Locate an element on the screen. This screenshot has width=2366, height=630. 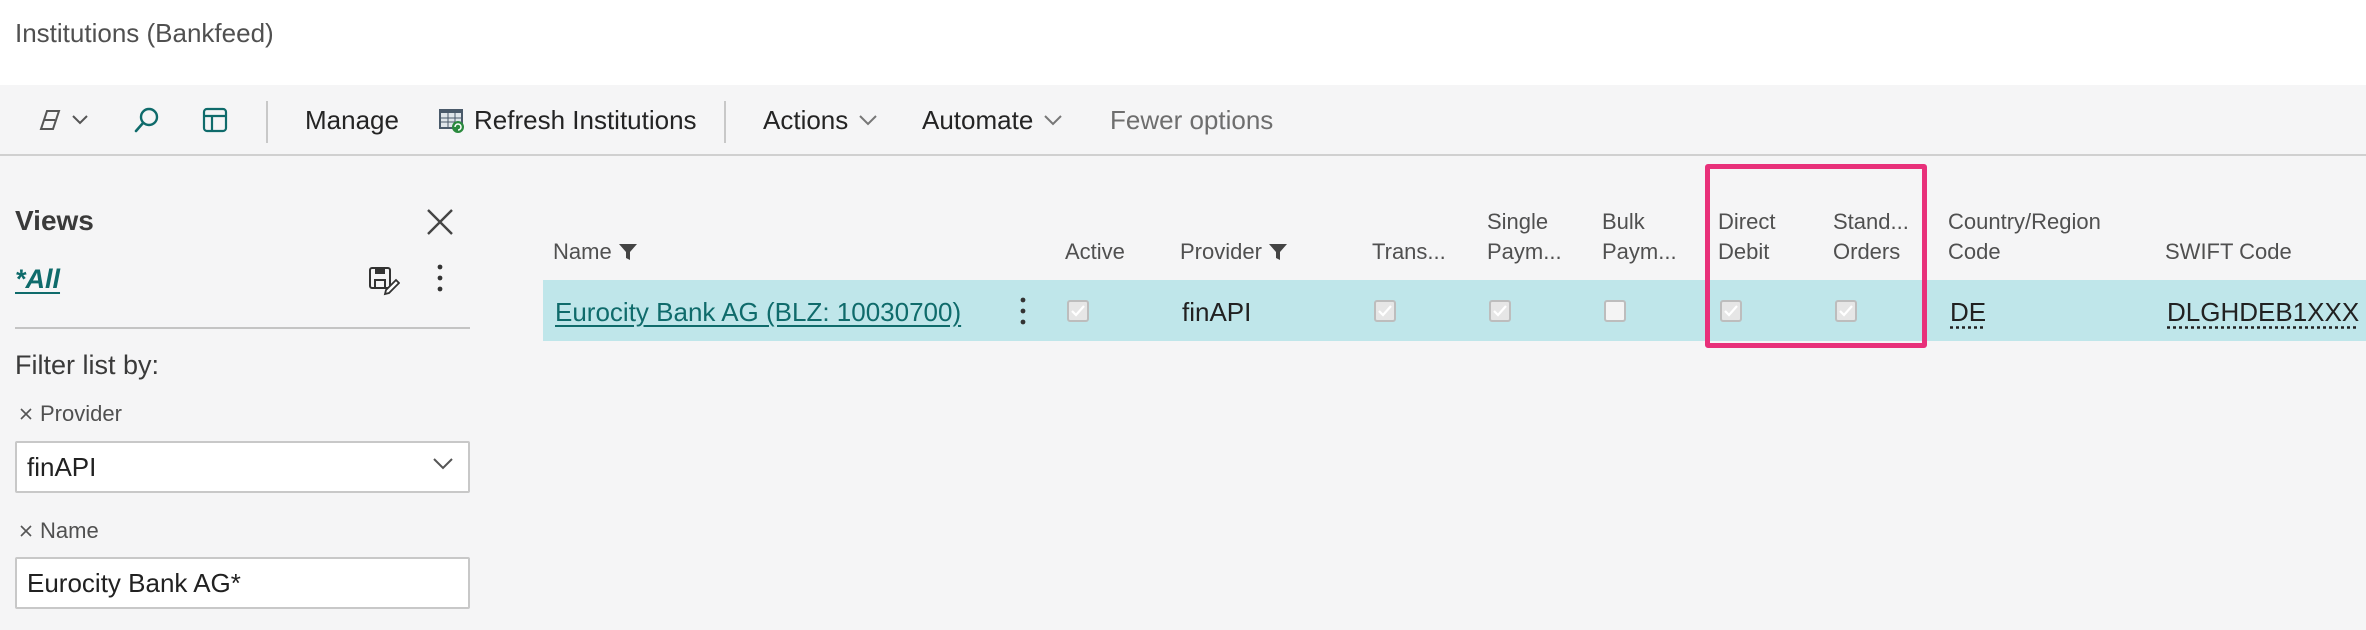
close-icon is located at coordinates (440, 222).